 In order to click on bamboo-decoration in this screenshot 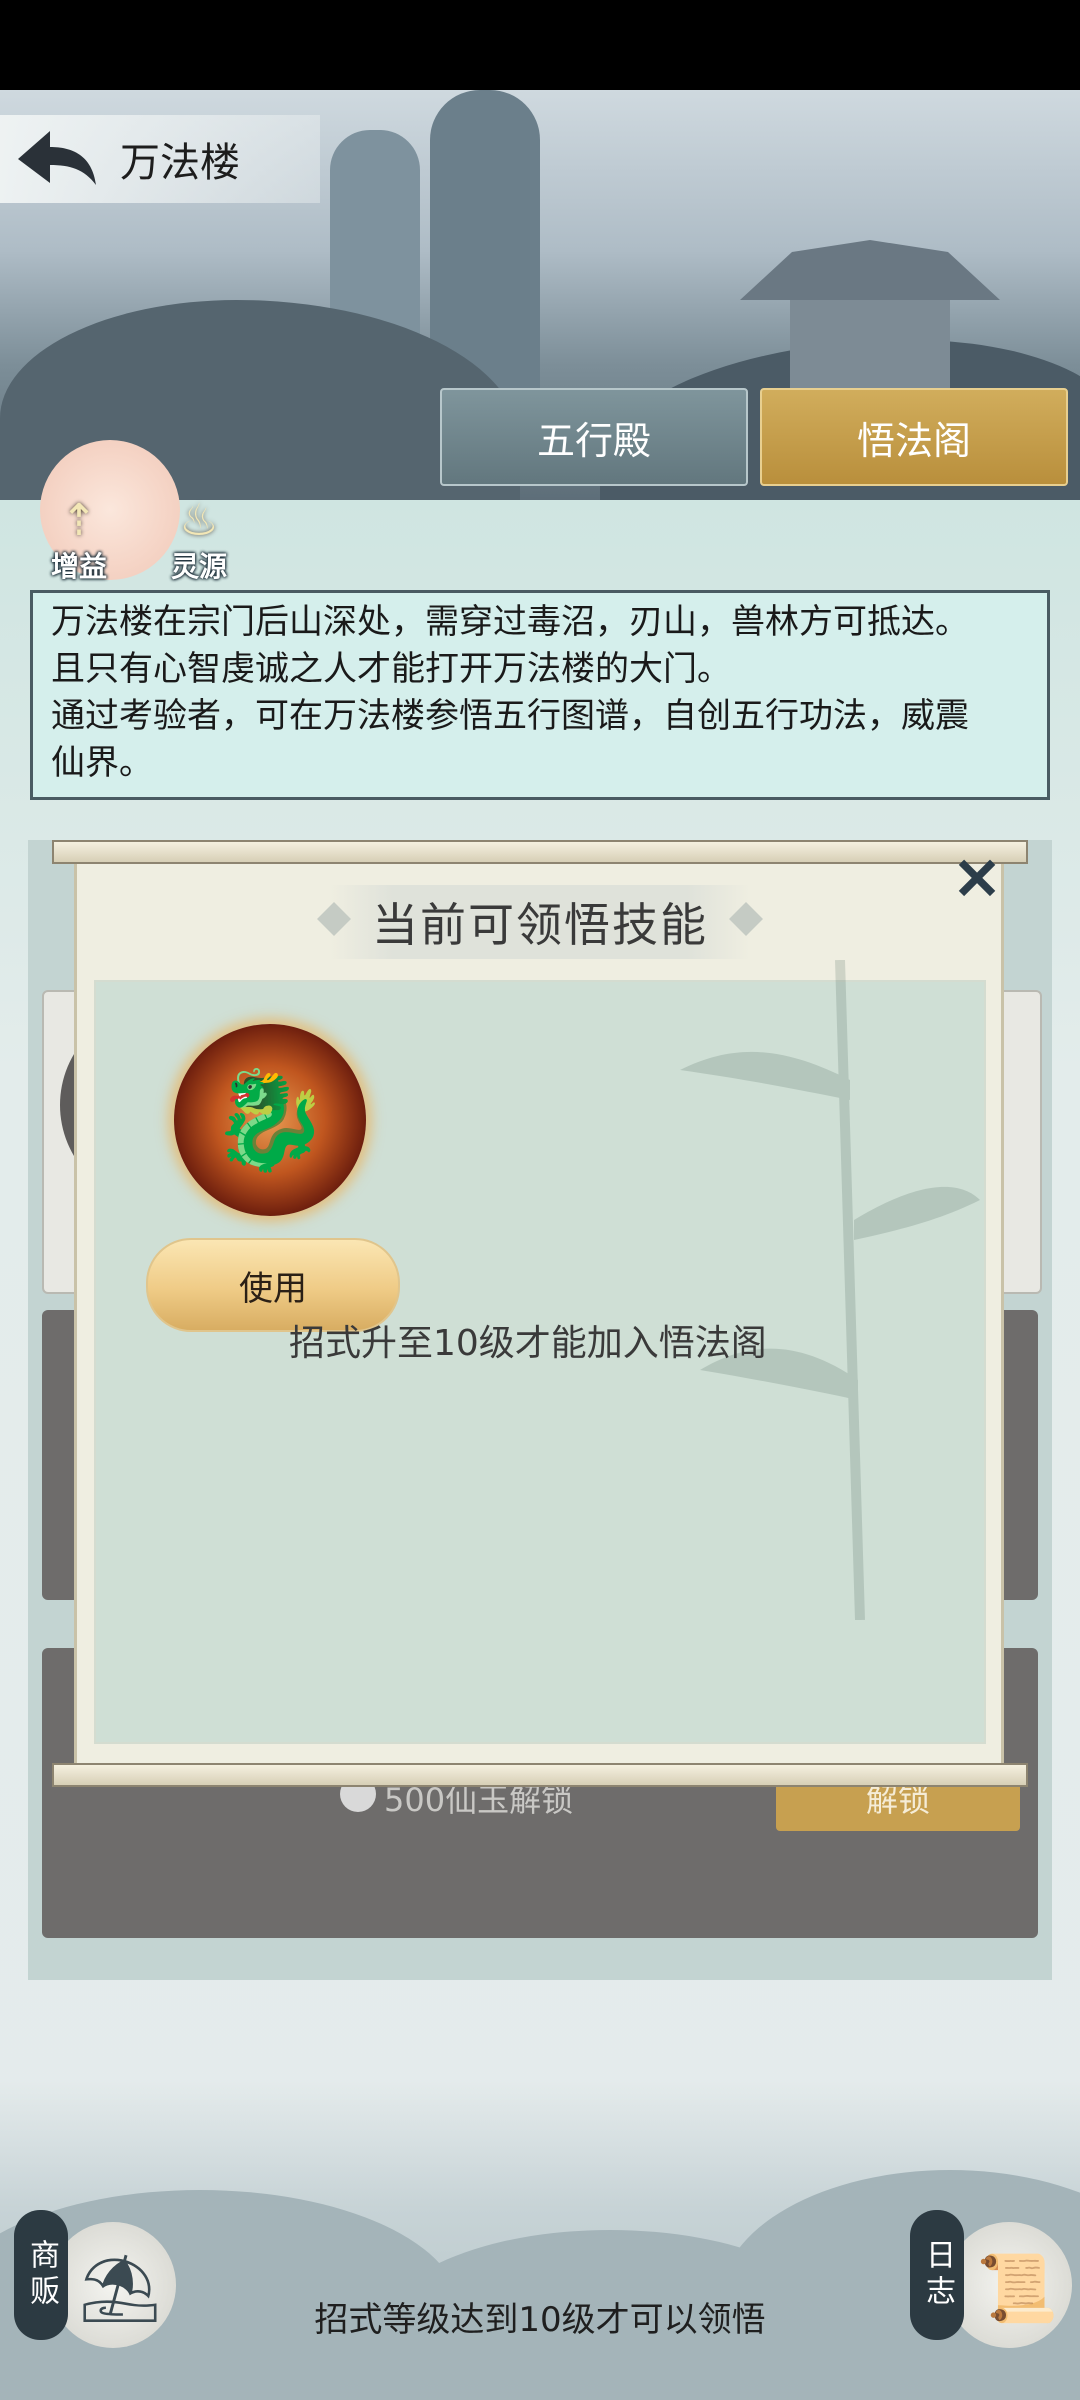, I will do `click(830, 1290)`.